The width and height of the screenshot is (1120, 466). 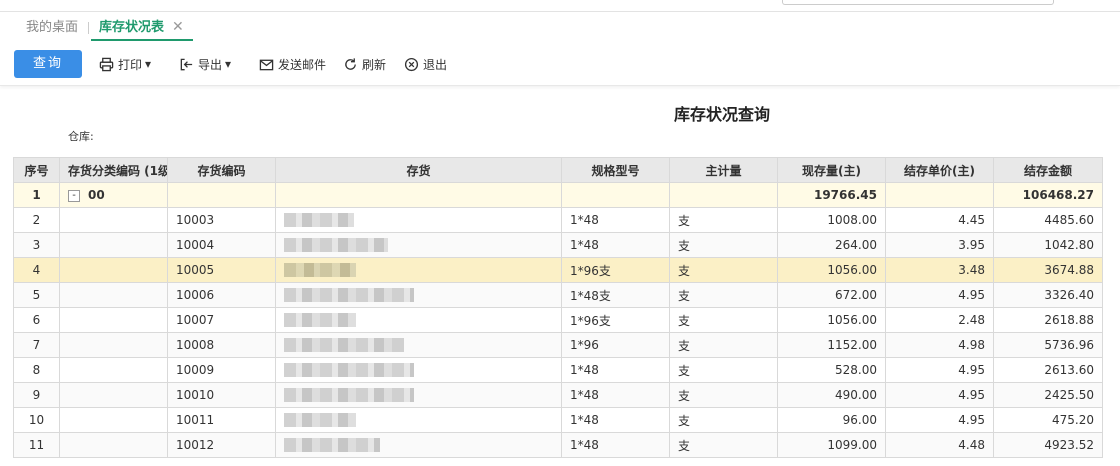 I want to click on close-circle-icon, so click(x=411, y=64).